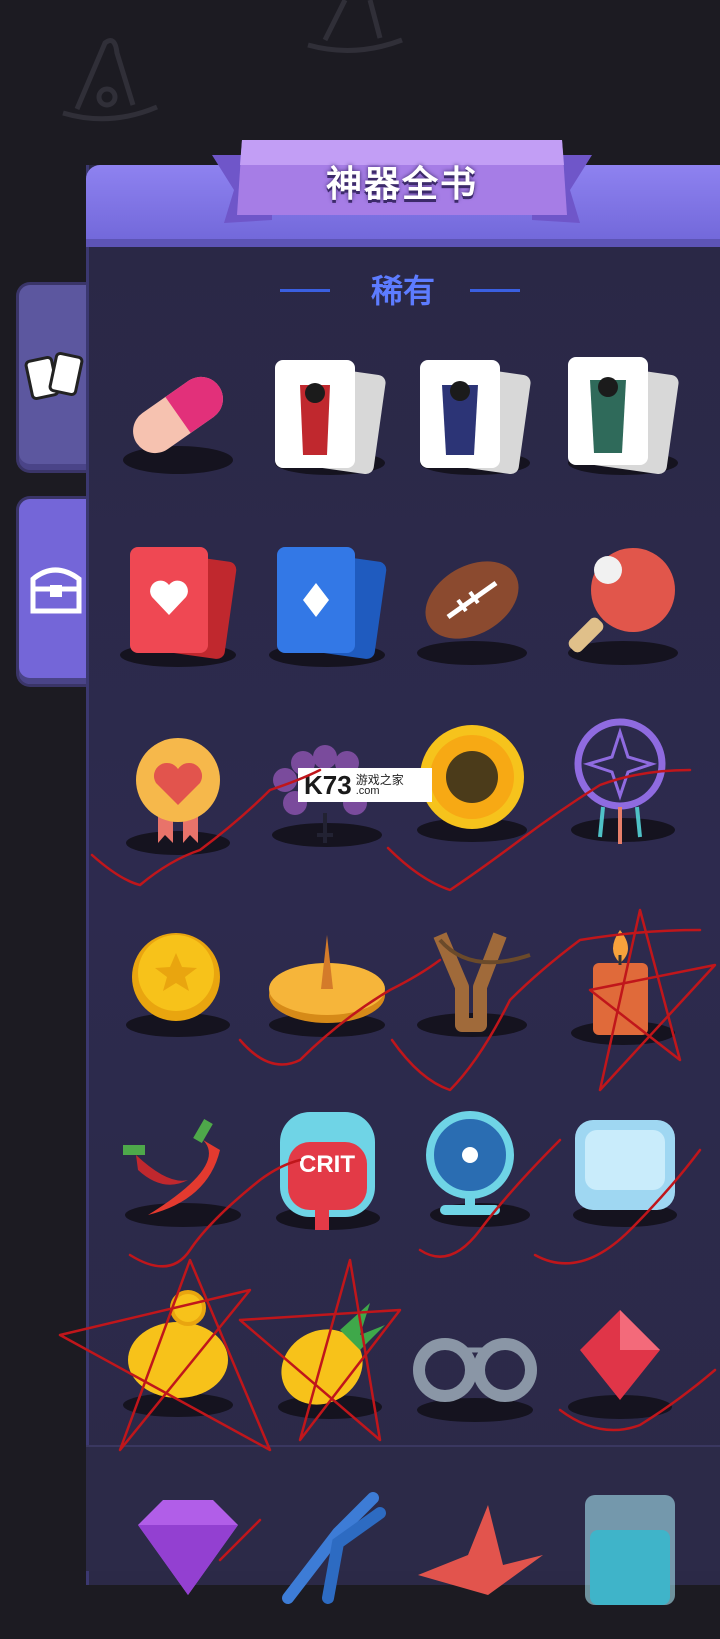  I want to click on red-gem-icon, so click(620, 1364).